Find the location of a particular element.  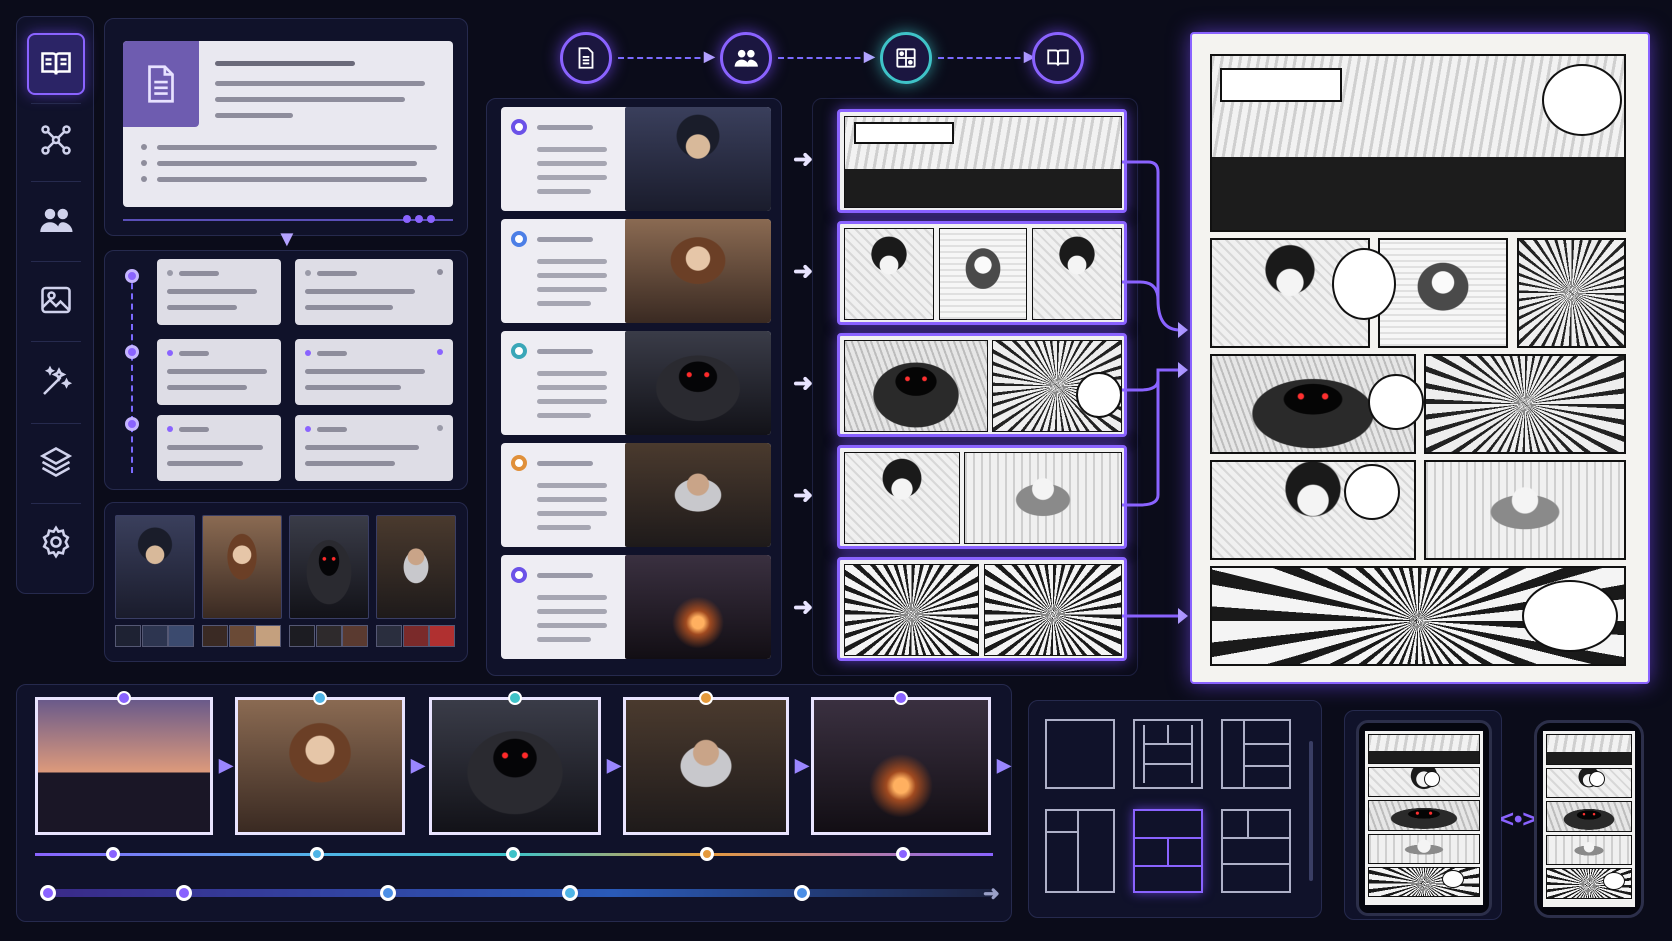

sidebar-item-story is located at coordinates (56, 64).